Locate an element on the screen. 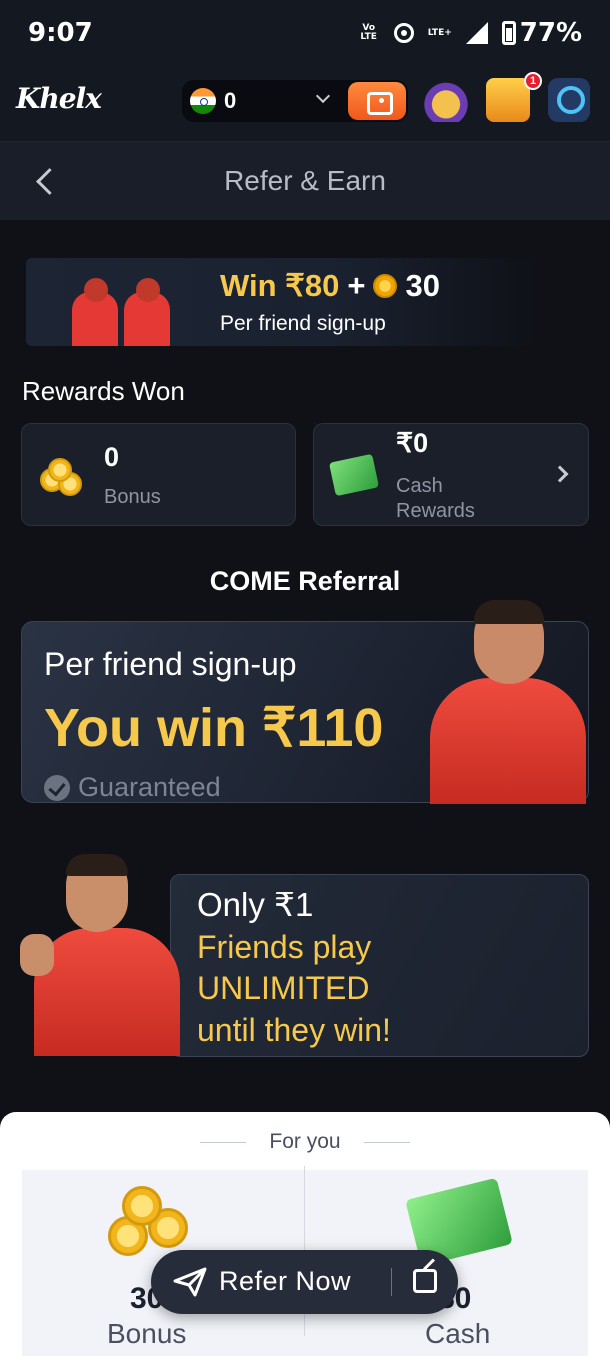 This screenshot has width=610, height=1356. referral-heading: COME Referral is located at coordinates (305, 581).